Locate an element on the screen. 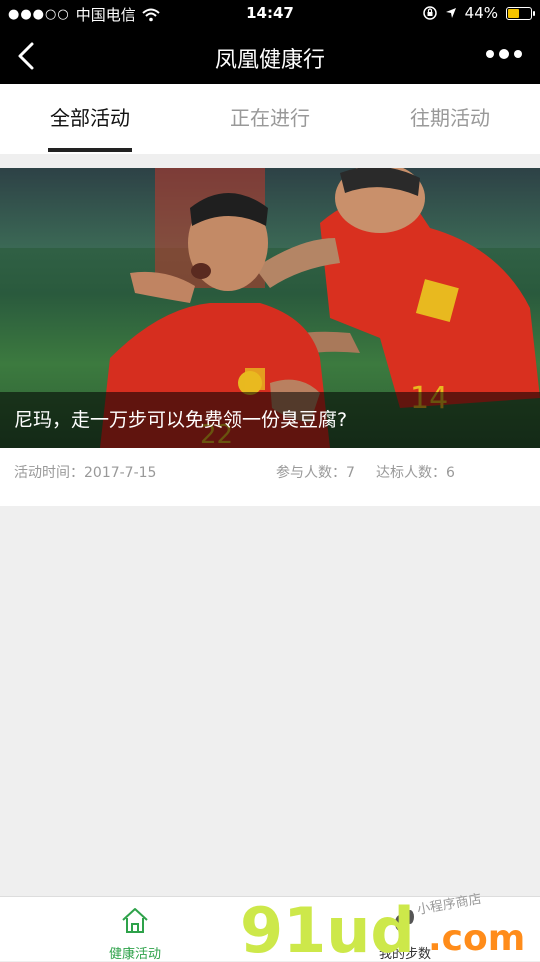  tab-active-indicator is located at coordinates (90, 150).